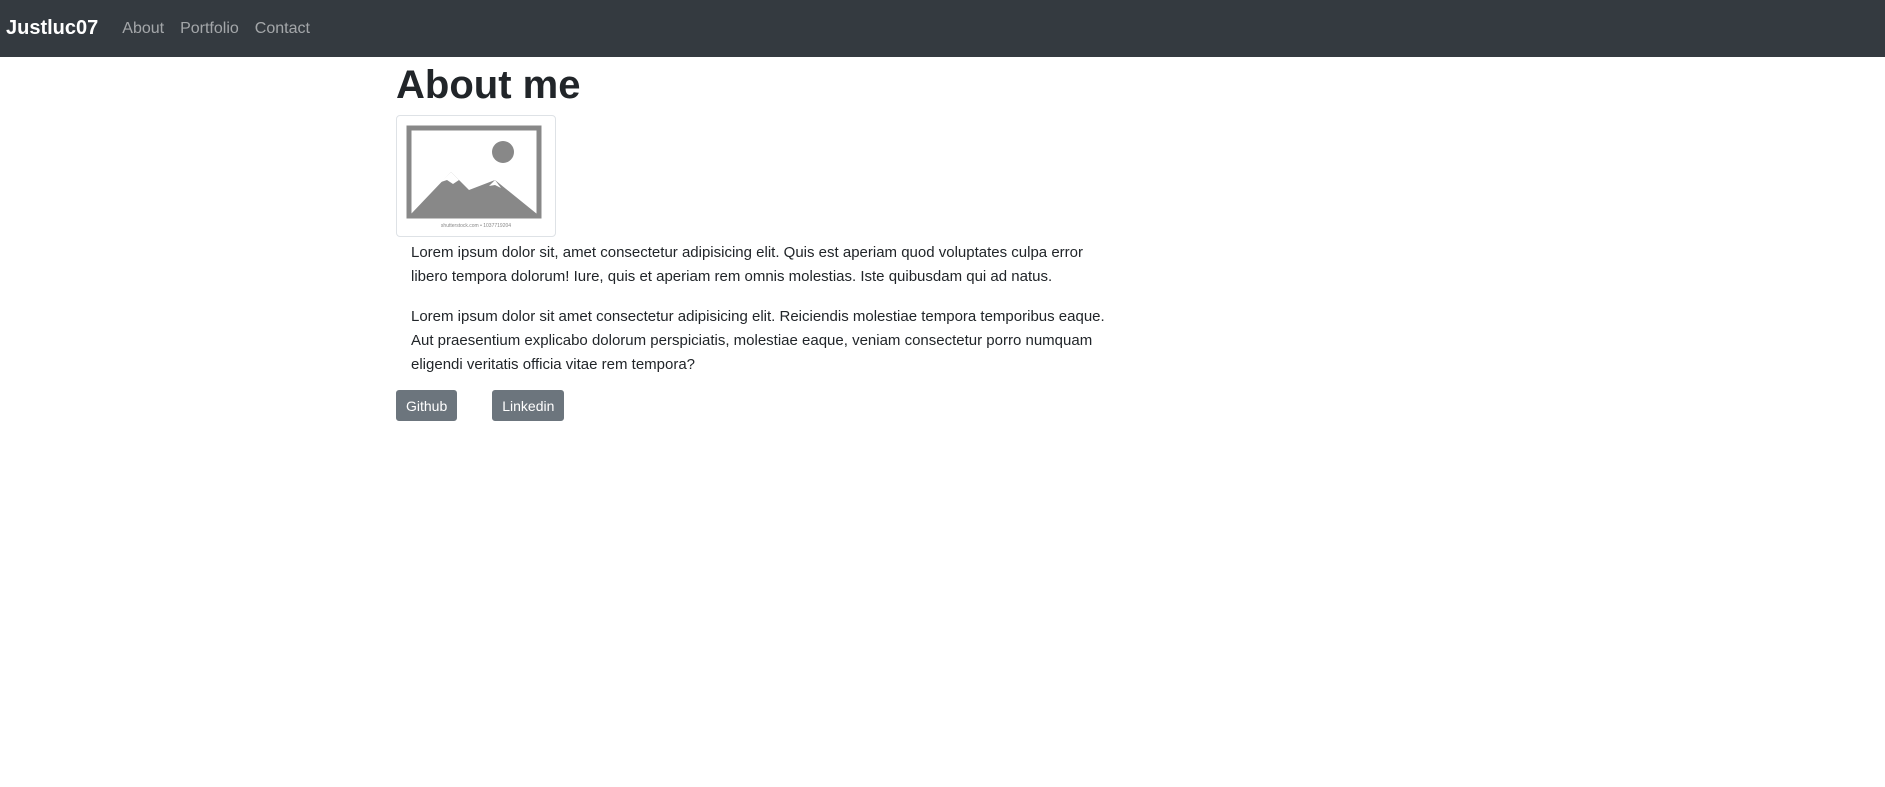 The image size is (1885, 787). Describe the element at coordinates (143, 29) in the screenshot. I see `nav-link-about: About` at that location.